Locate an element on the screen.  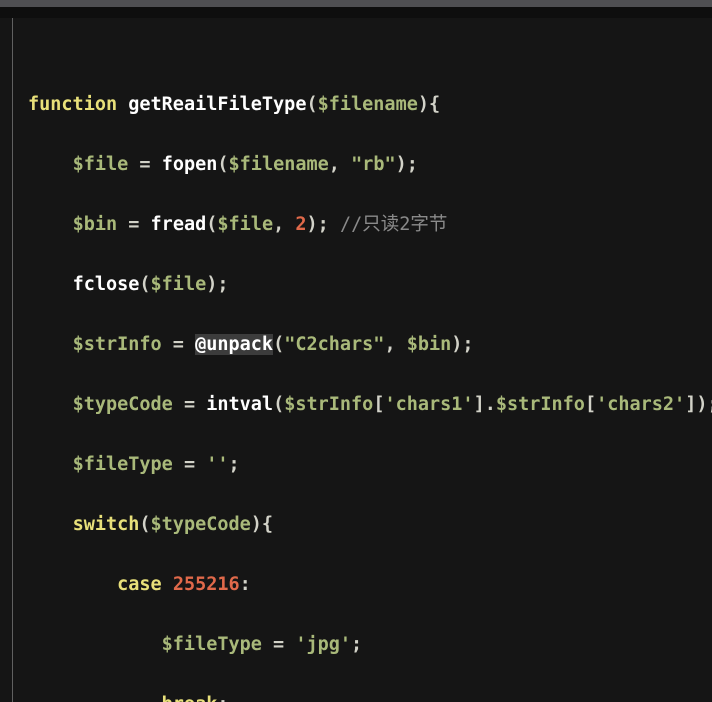
builtin-function: fread is located at coordinates (178, 224).